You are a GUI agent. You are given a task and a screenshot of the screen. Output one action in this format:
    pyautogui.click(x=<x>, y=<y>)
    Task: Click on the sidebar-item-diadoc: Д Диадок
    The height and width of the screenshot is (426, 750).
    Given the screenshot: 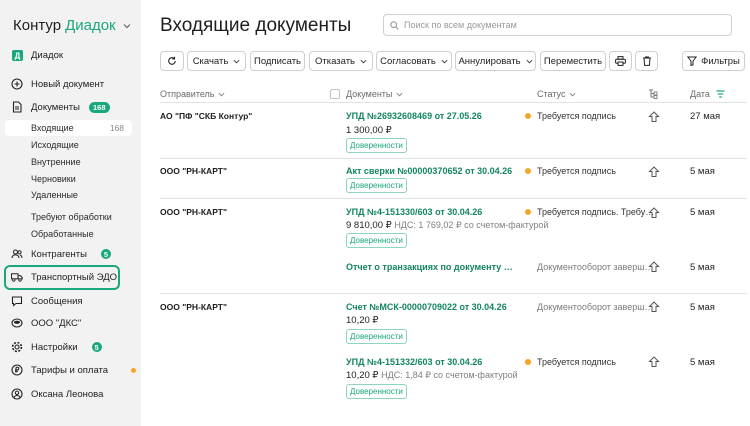 What is the action you would take?
    pyautogui.click(x=37, y=55)
    